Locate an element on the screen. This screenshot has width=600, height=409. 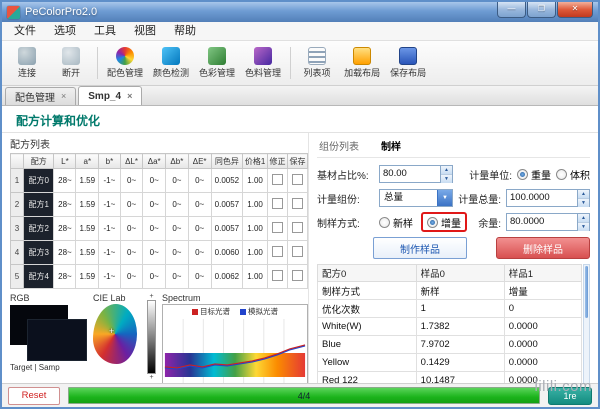
tab-component-list: 组份列表 is located at coordinates (339, 145).